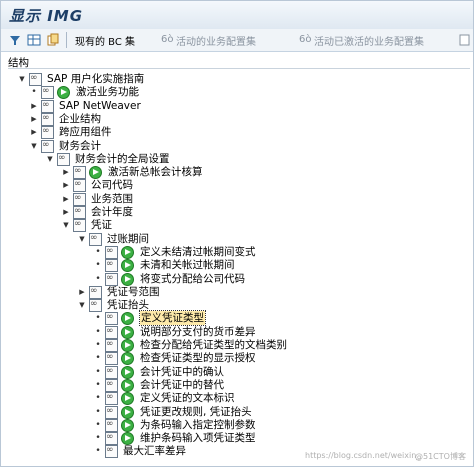 This screenshot has height=467, width=474. What do you see at coordinates (196, 411) in the screenshot?
I see `tree-node-label: 凭证更改规则, 凭证抬头` at bounding box center [196, 411].